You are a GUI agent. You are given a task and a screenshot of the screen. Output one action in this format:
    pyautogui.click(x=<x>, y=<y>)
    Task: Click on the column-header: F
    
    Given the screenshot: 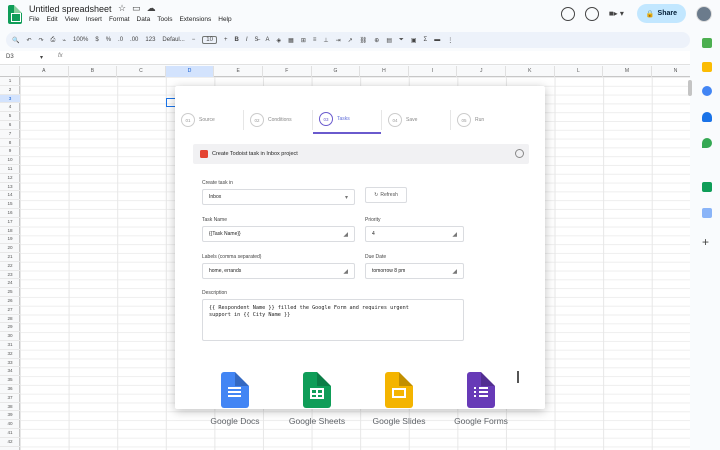 What is the action you would take?
    pyautogui.click(x=287, y=71)
    